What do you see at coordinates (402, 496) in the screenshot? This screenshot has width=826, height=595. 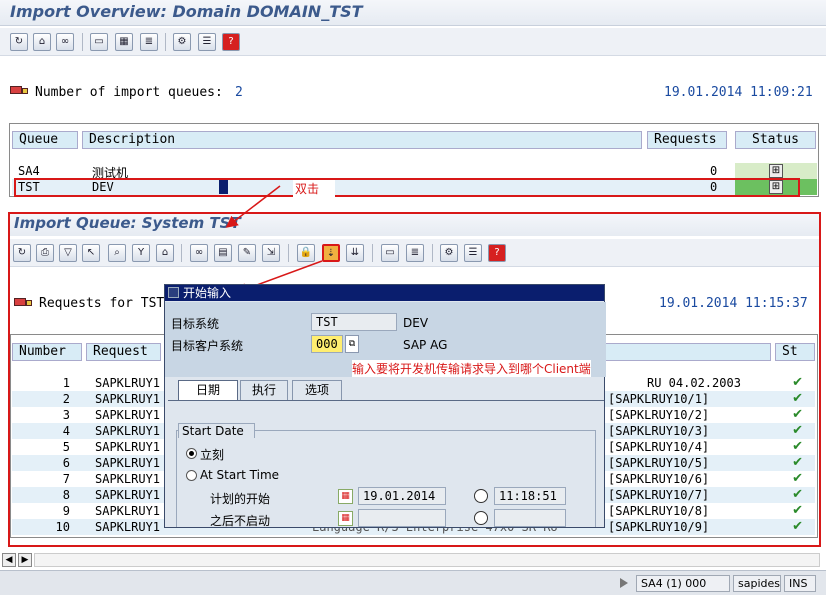 I see `planned-date-field: 19.01.2014` at bounding box center [402, 496].